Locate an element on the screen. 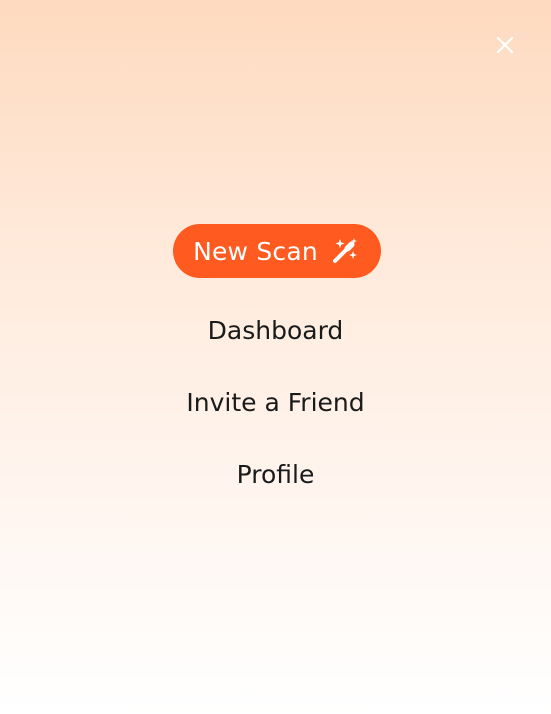  menu-item-invite-a-friend: Invite a Friend is located at coordinates (275, 403).